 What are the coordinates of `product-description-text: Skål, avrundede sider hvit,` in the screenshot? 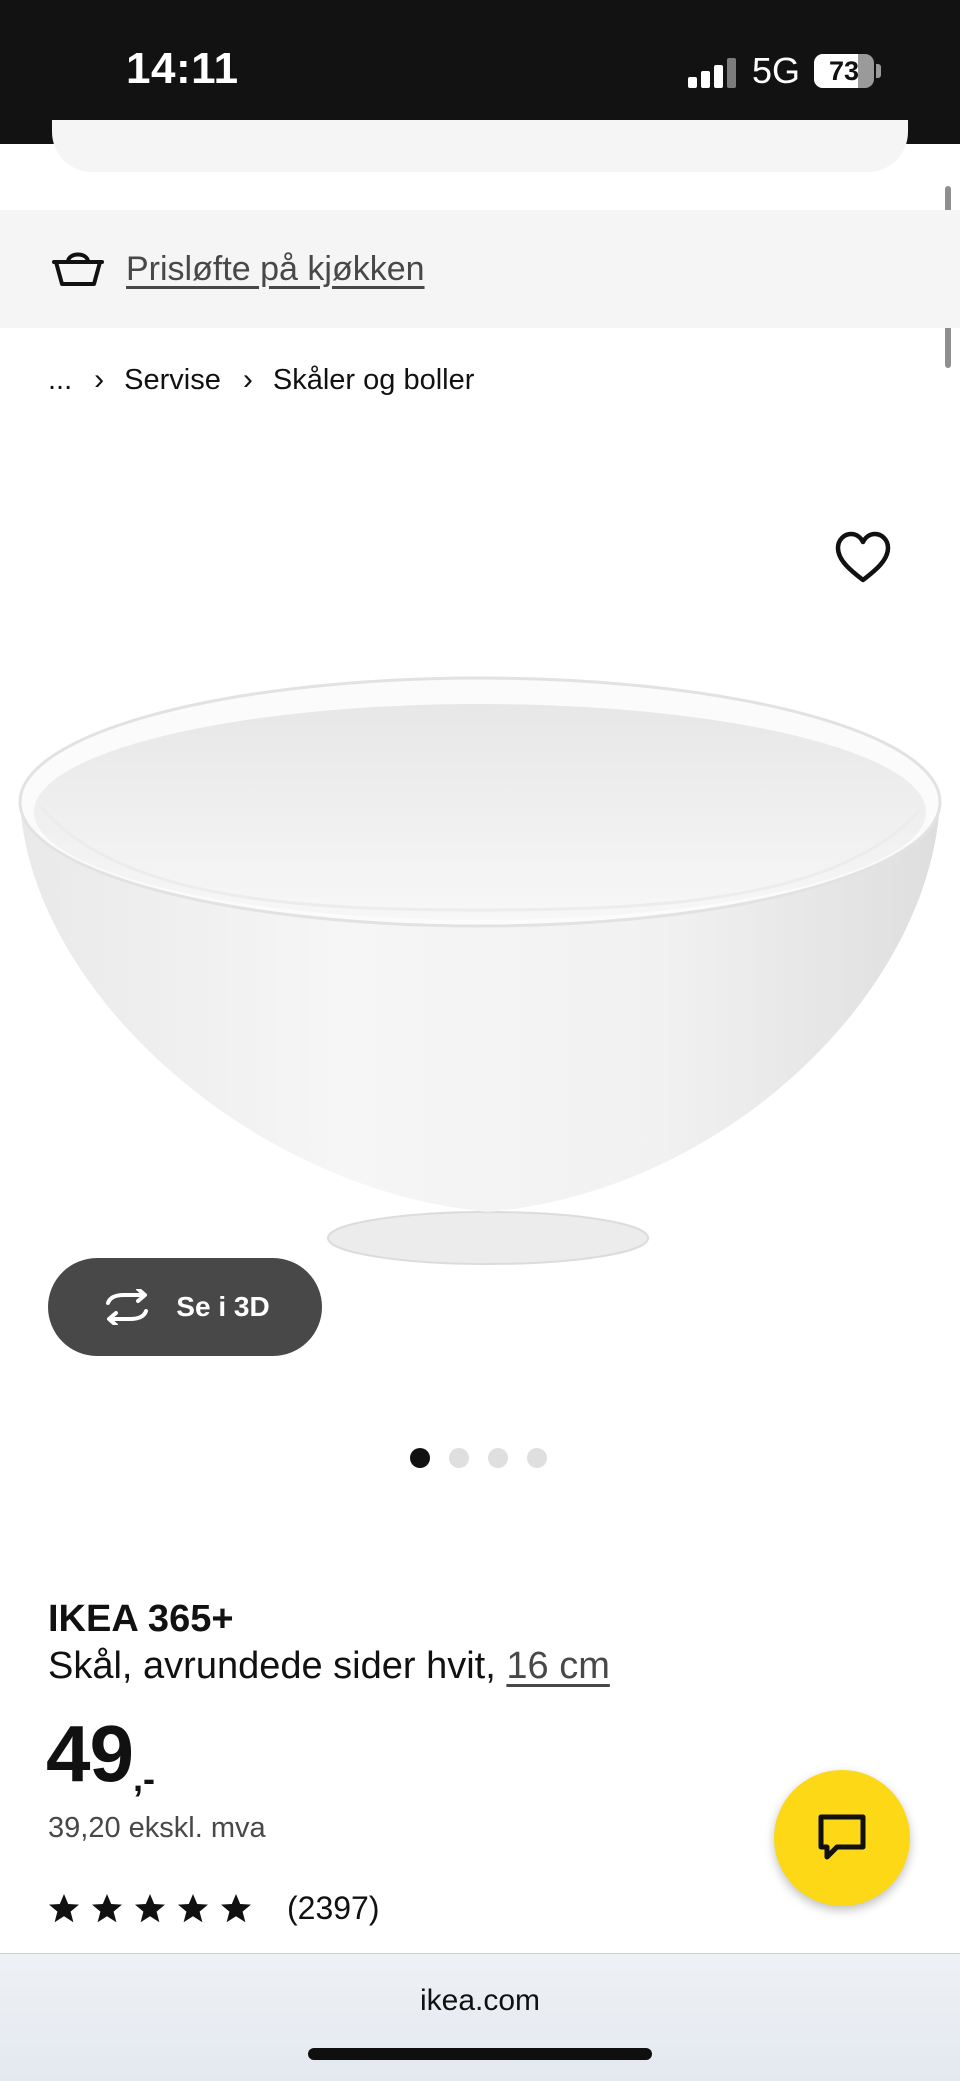 It's located at (272, 1666).